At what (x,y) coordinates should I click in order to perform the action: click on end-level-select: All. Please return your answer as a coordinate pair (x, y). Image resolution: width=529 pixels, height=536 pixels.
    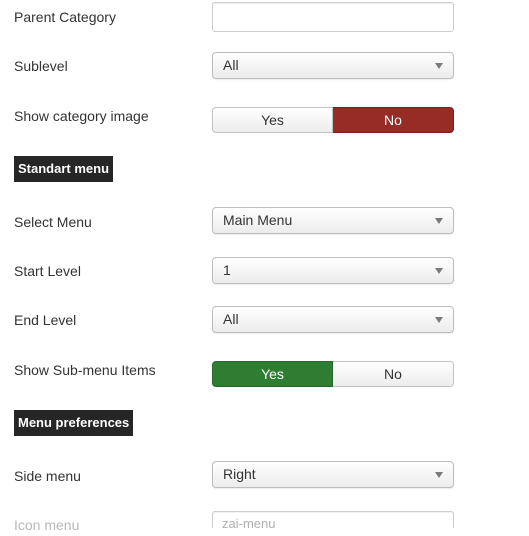
    Looking at the image, I should click on (333, 319).